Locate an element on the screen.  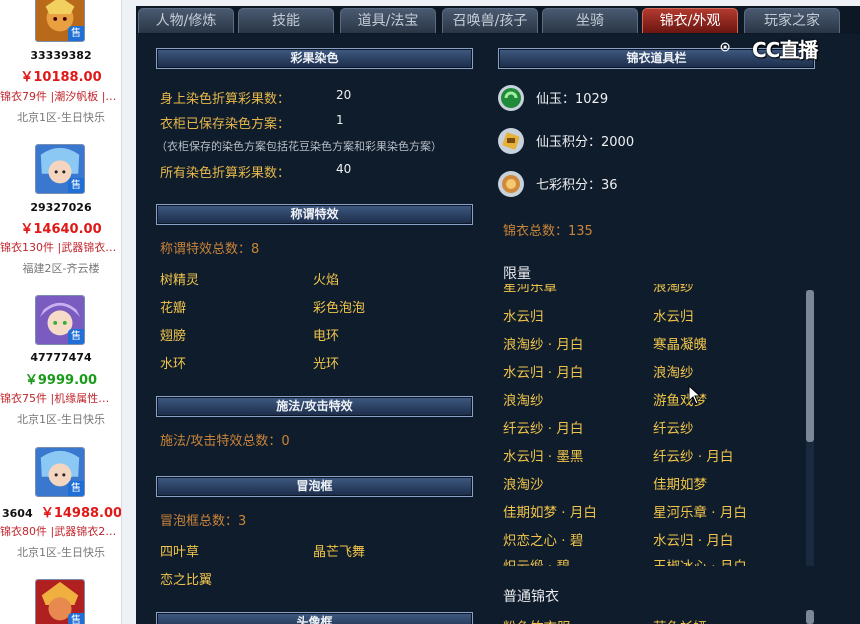
bubble-count: 冒泡框总数：3 is located at coordinates (203, 521).